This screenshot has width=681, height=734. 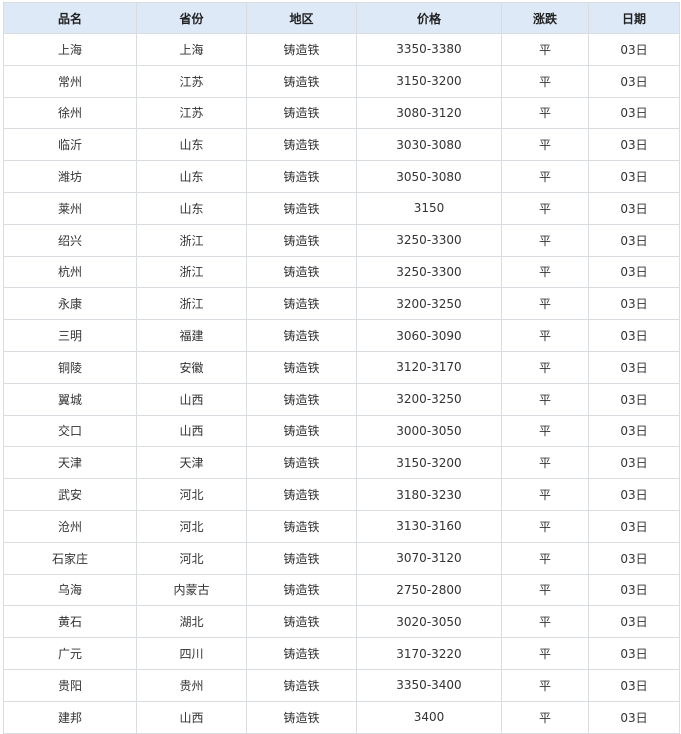 I want to click on cell-product: 杭州, so click(x=70, y=272).